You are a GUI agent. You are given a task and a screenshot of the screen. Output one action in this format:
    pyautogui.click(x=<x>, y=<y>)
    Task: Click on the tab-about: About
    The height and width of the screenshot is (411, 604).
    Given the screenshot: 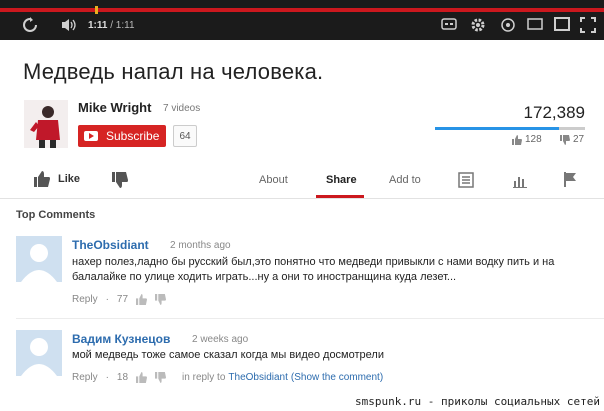 What is the action you would take?
    pyautogui.click(x=273, y=180)
    